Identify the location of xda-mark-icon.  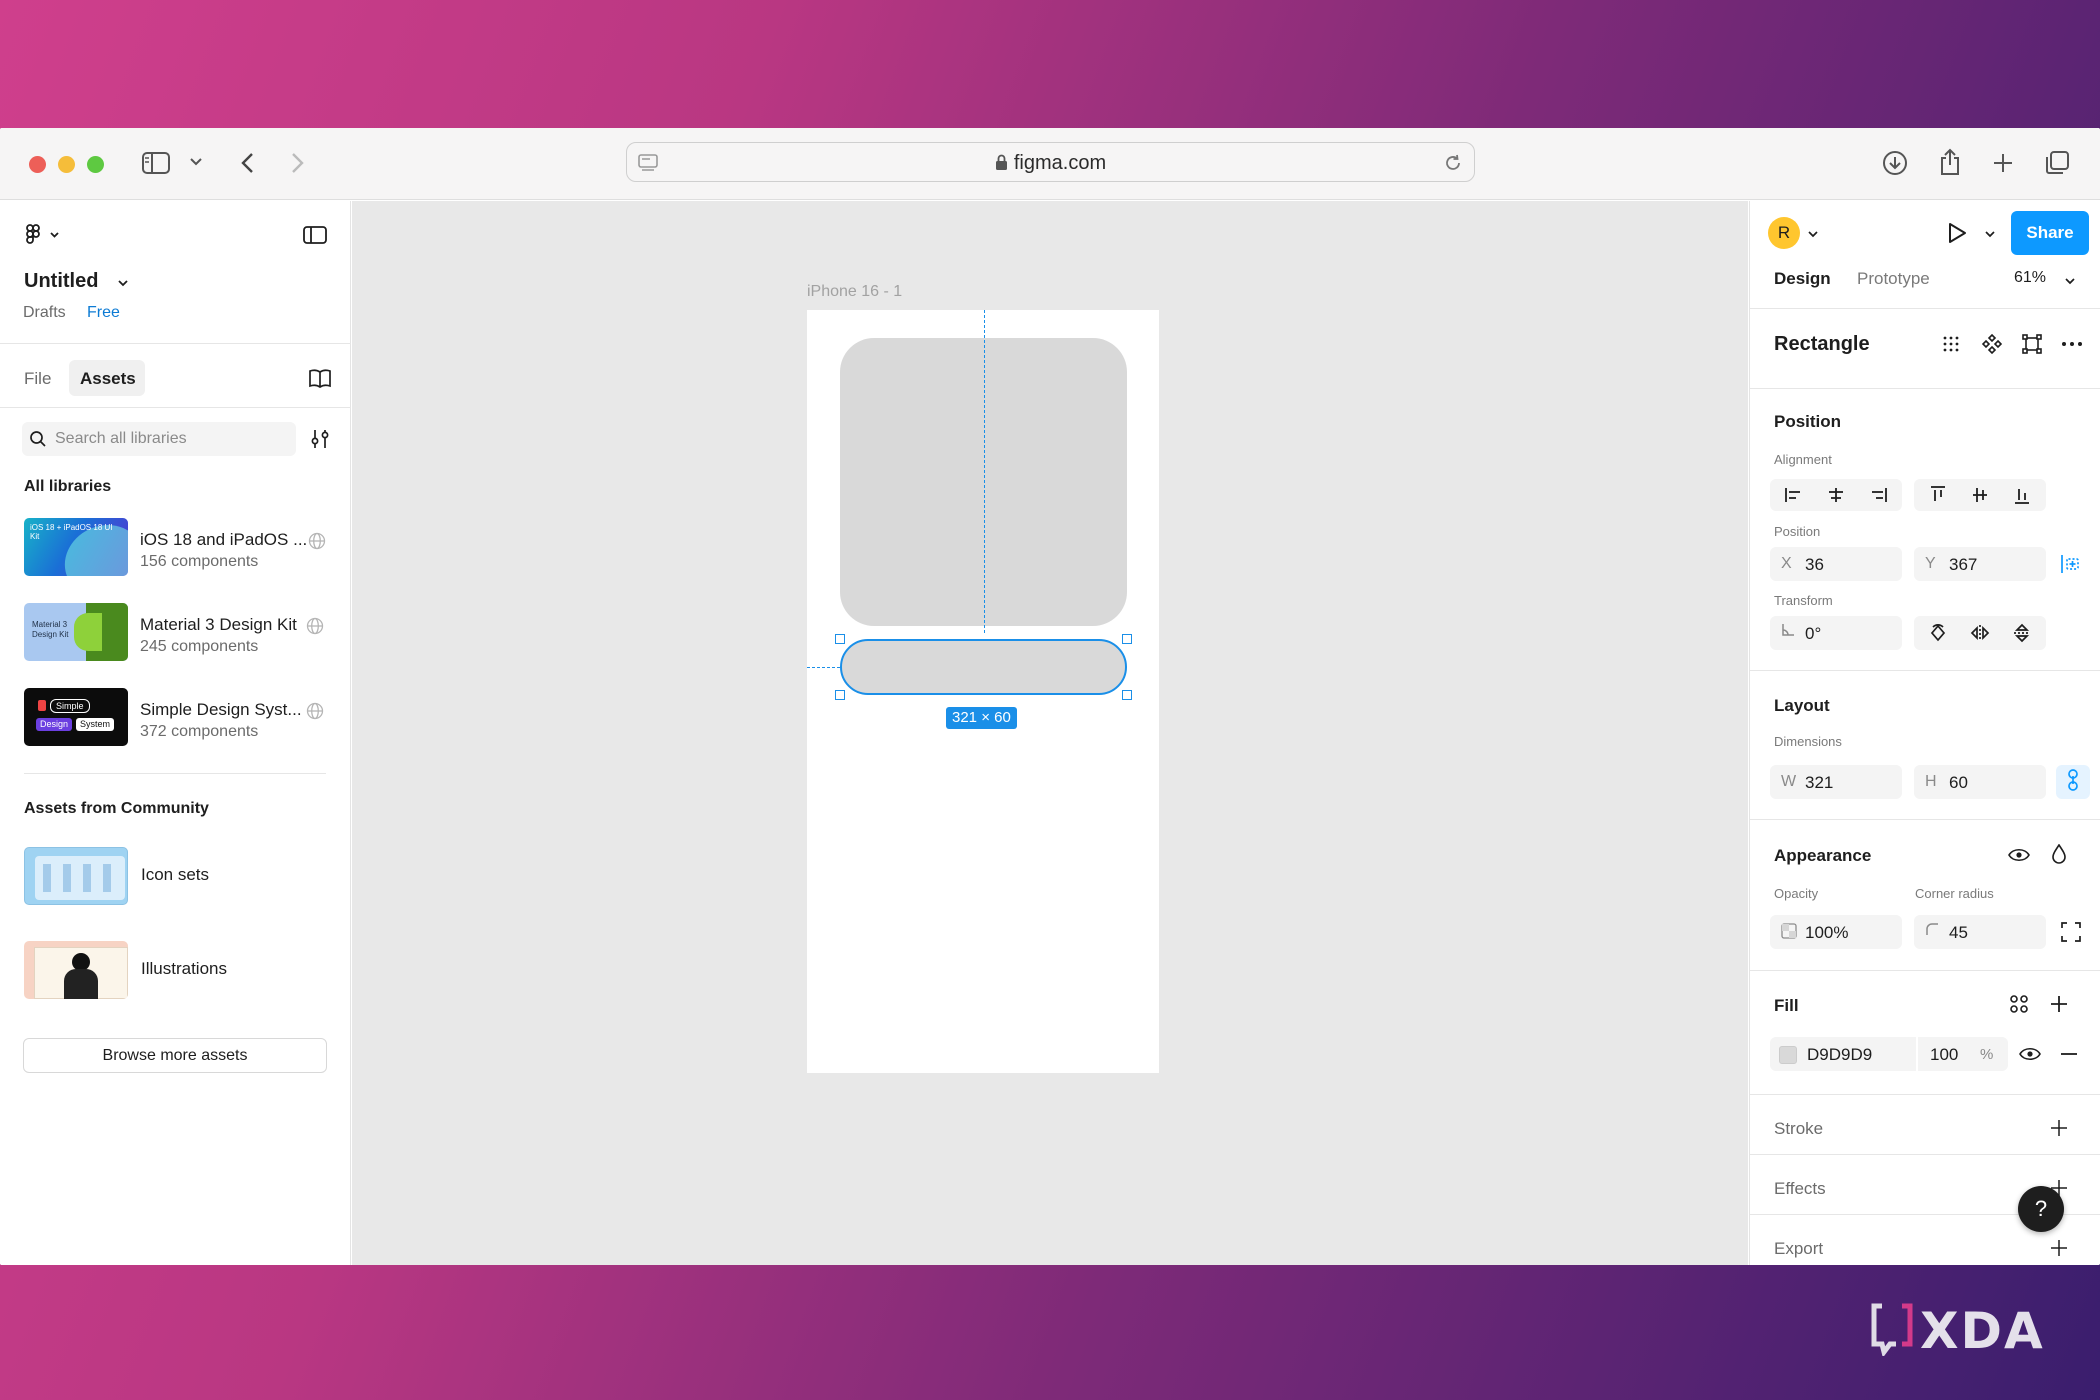
(1892, 1329).